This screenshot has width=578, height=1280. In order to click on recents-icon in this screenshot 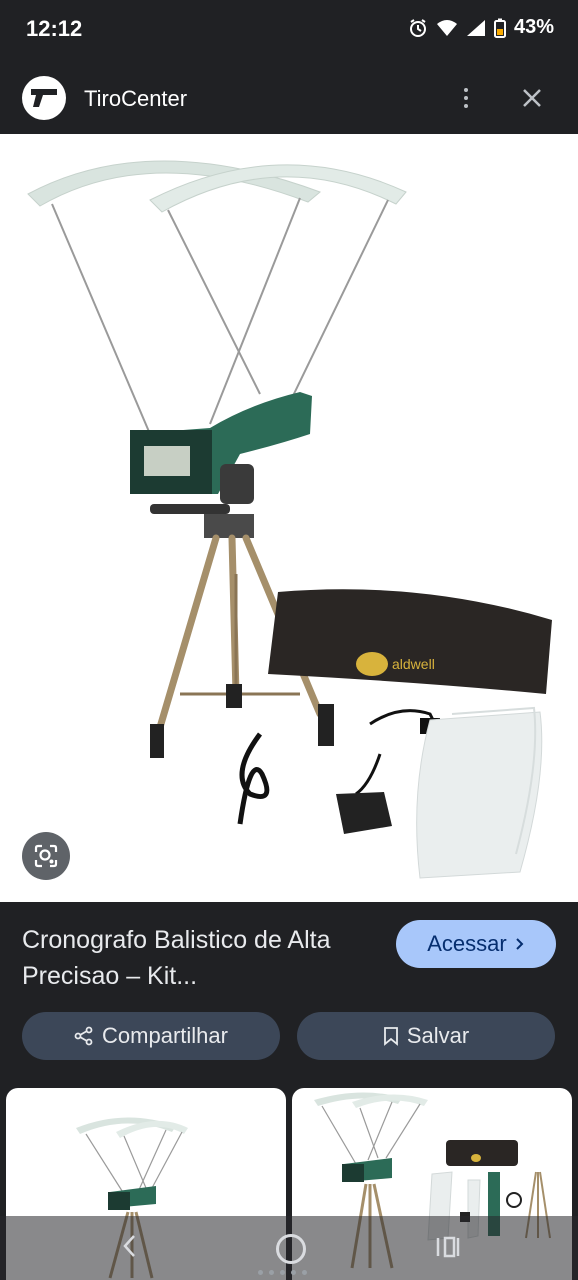, I will do `click(447, 1247)`.